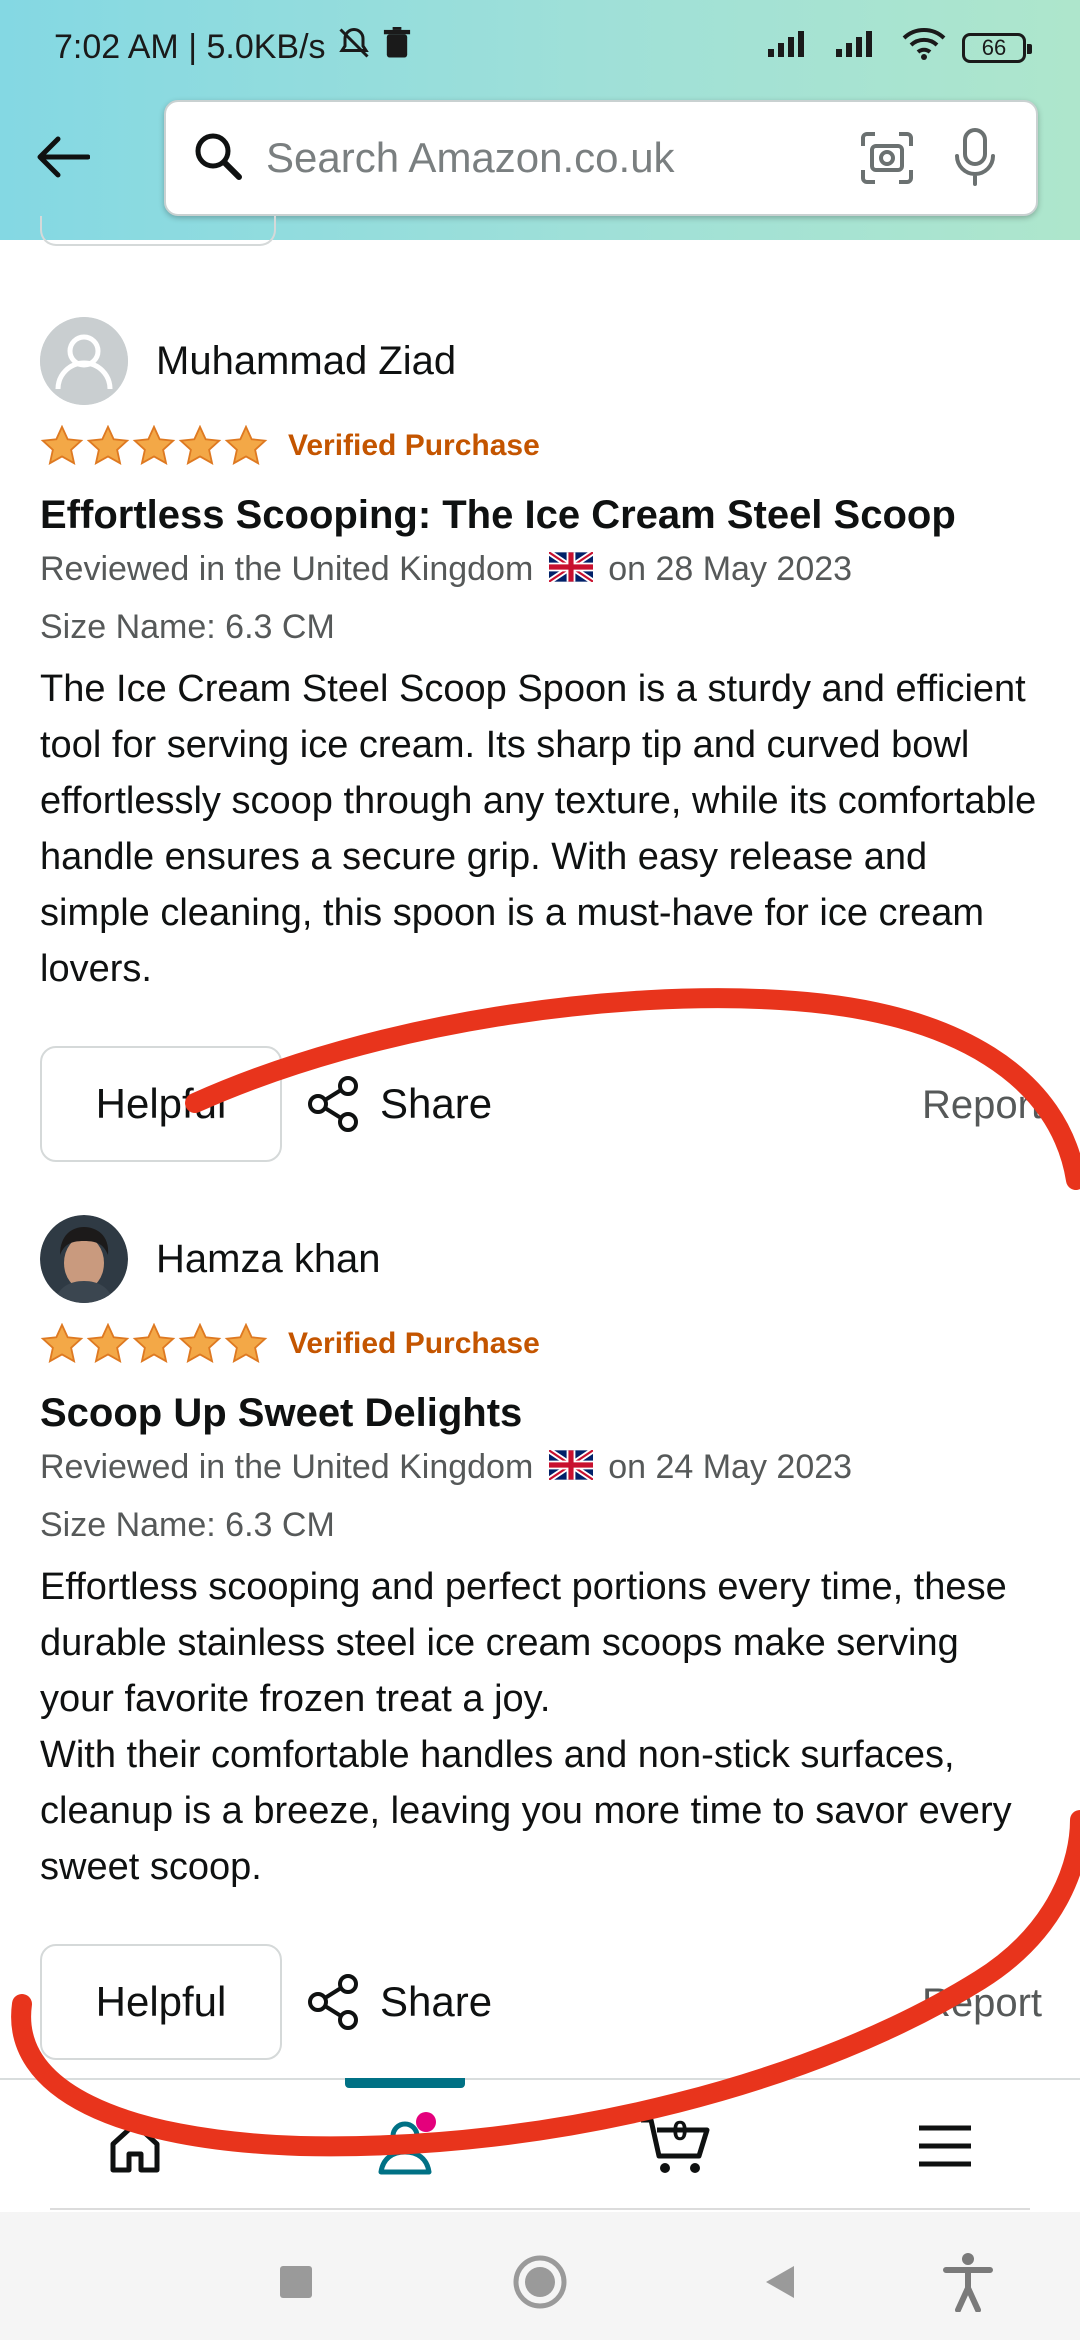 This screenshot has width=1080, height=2340. Describe the element at coordinates (997, 47) in the screenshot. I see `battery-icon: 66` at that location.